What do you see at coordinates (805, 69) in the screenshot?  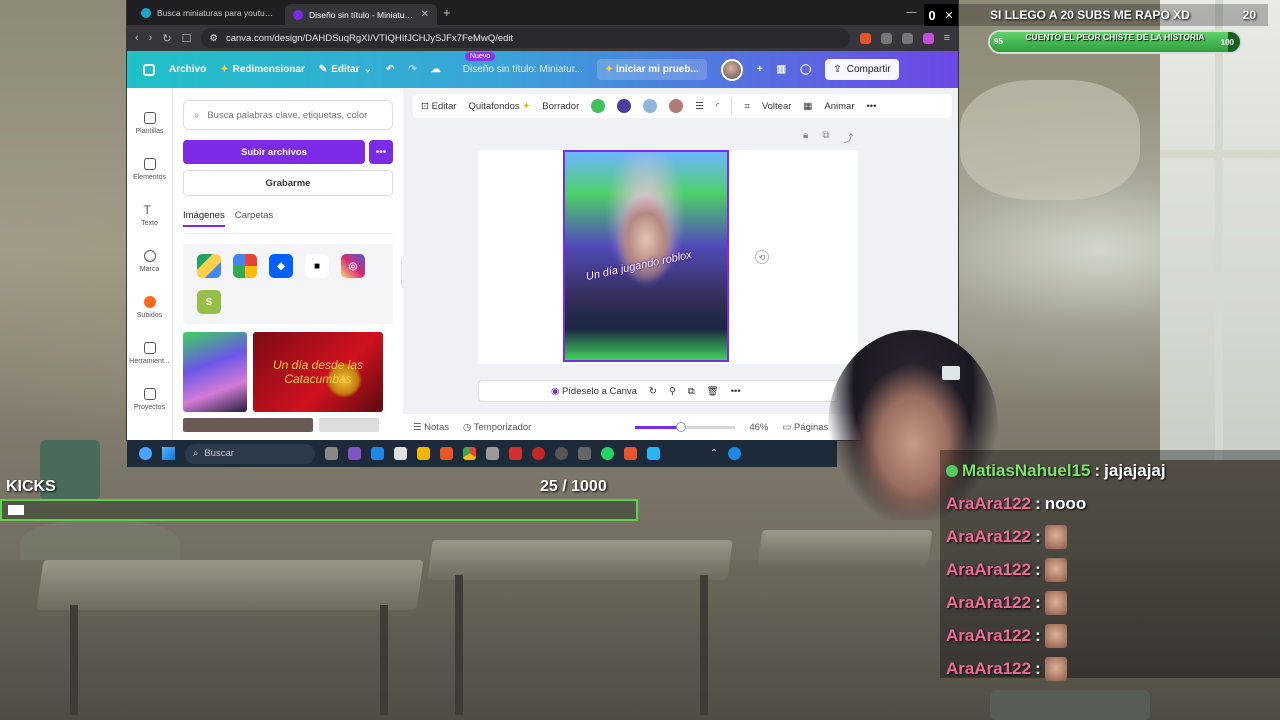 I see `comment-icon: ◯` at bounding box center [805, 69].